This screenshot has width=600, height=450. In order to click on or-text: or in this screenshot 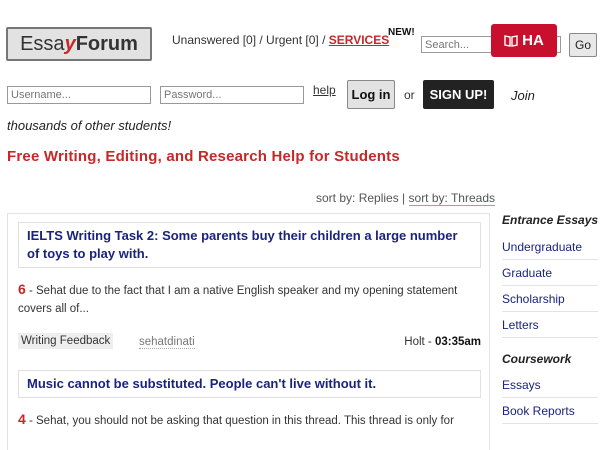, I will do `click(409, 95)`.